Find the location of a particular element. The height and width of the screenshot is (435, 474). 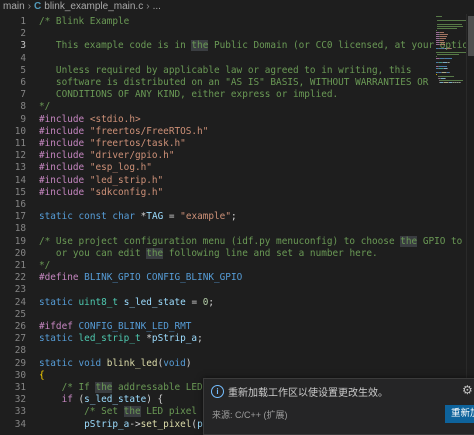

scrollbar-thumb is located at coordinates (471, 36).